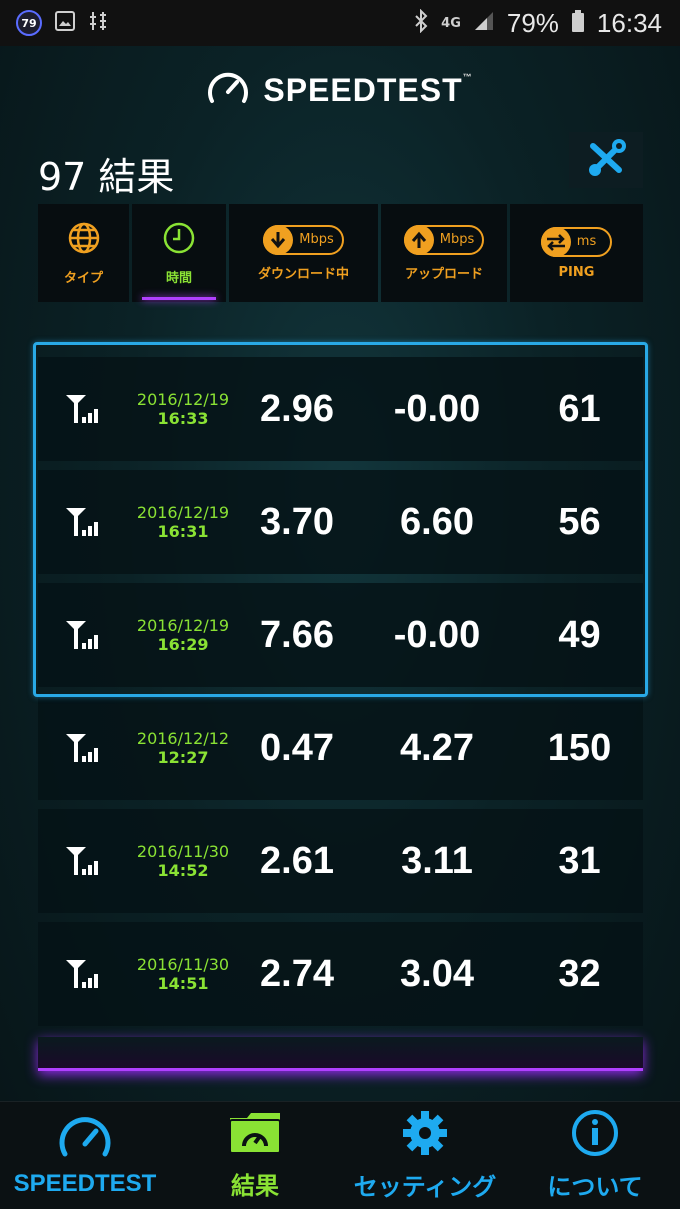 The height and width of the screenshot is (1209, 680). I want to click on download-pill: Mbps, so click(303, 239).